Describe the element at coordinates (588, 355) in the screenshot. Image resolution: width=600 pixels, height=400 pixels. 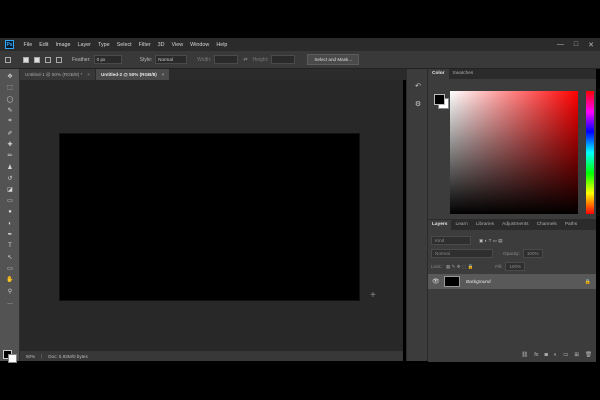
I see `delete-layer-icon: 🗑` at that location.